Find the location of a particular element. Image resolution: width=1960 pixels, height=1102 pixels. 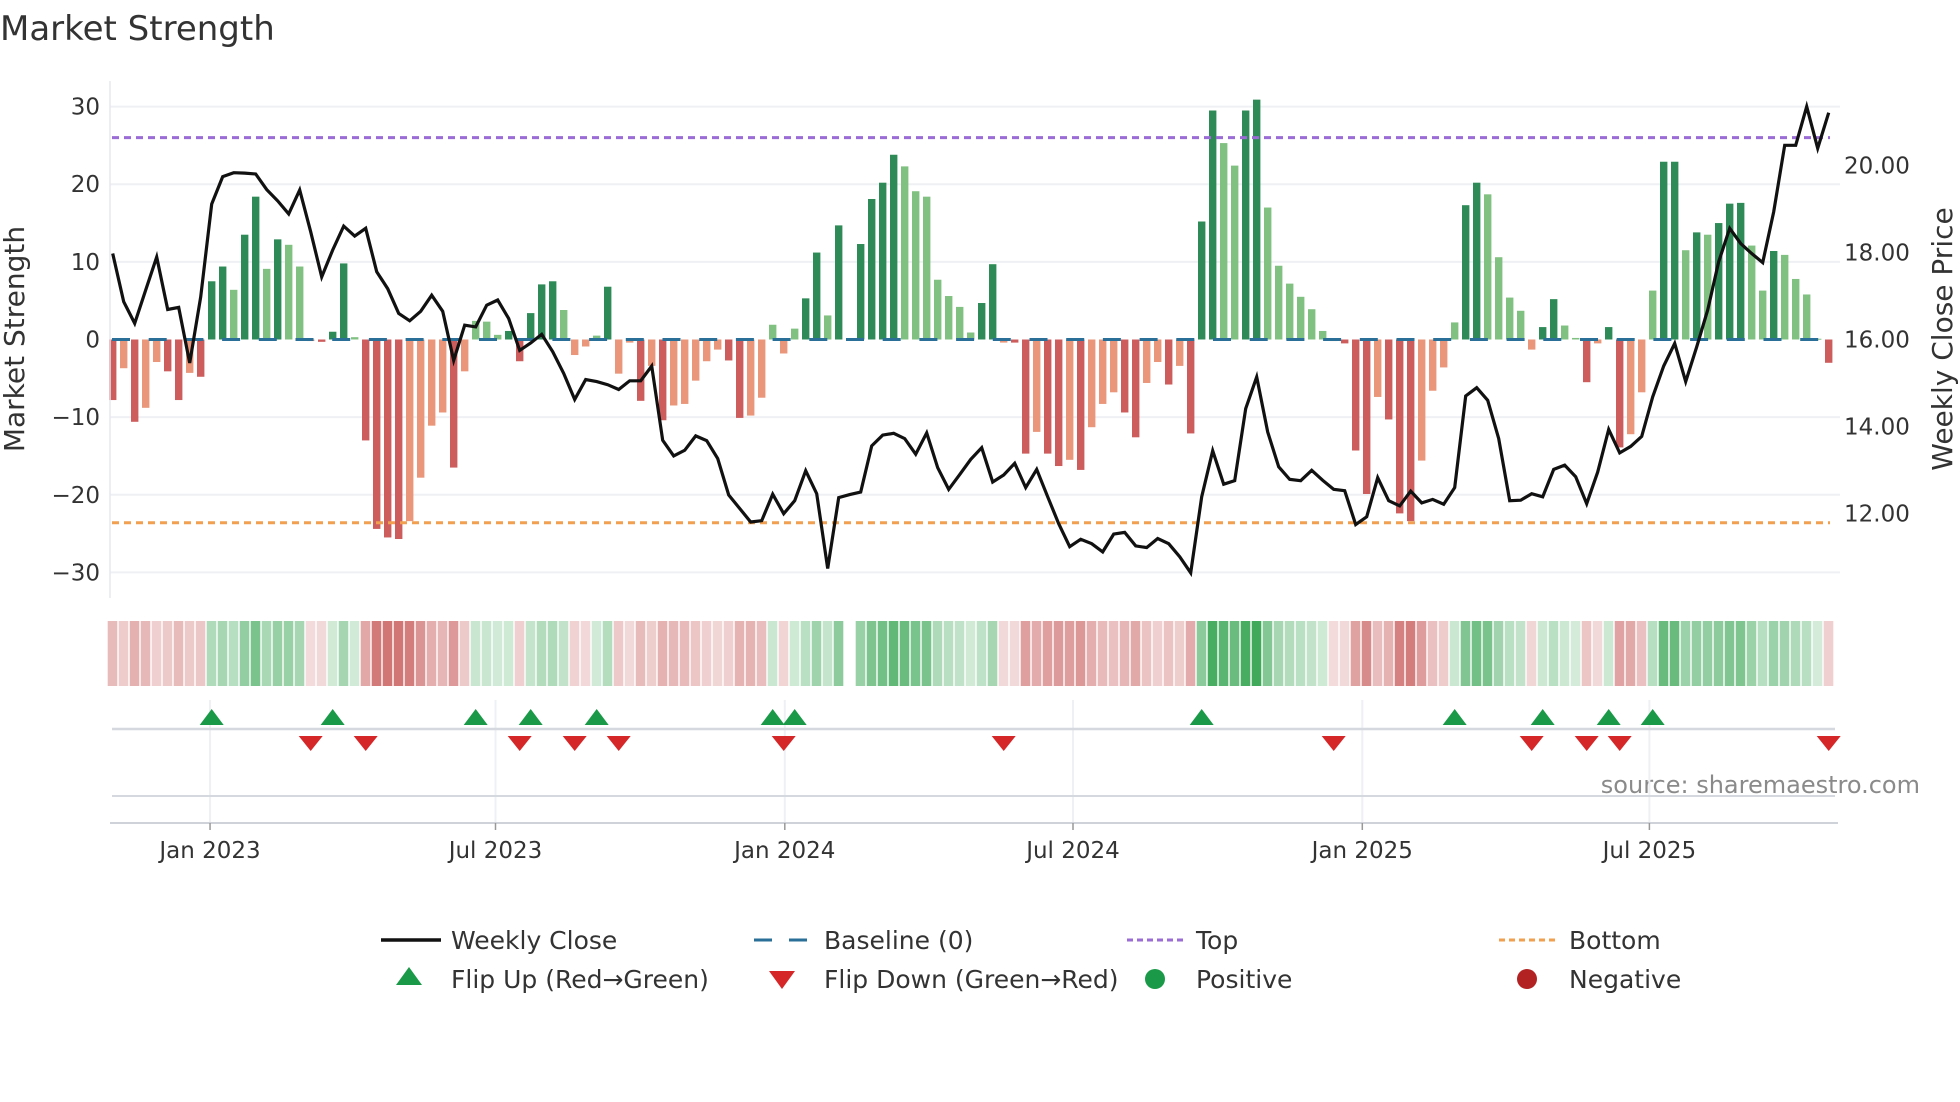

x-tick-label: Jul 2024 is located at coordinates (1072, 851).